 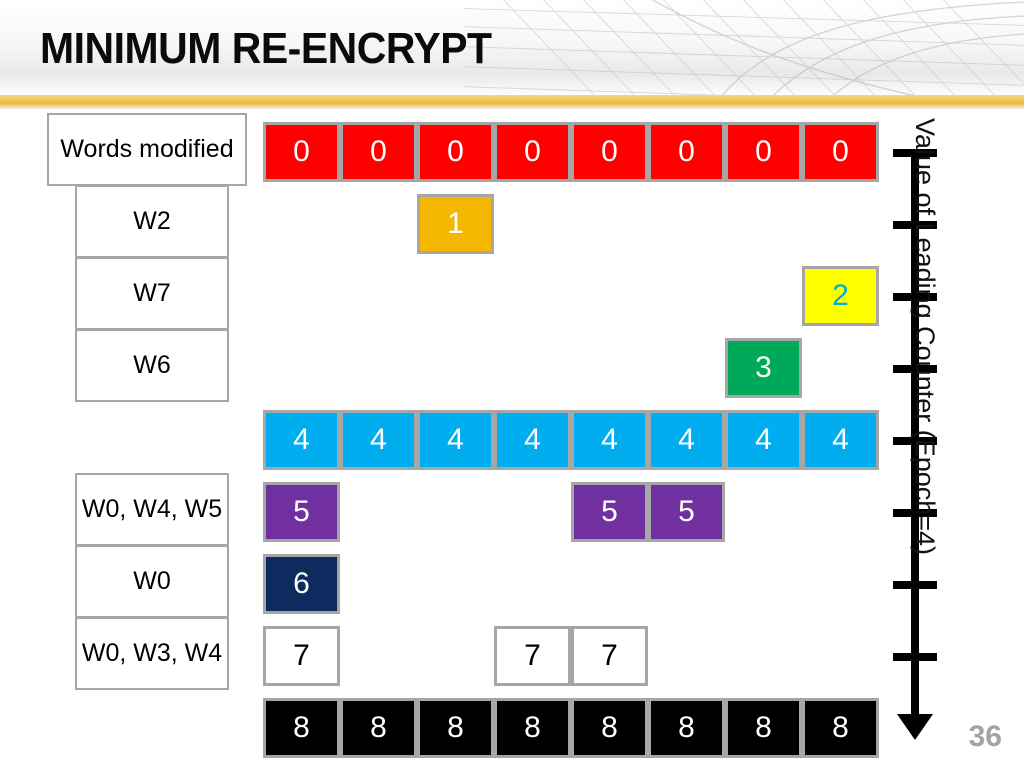 I want to click on words-modified-label: W6, so click(x=152, y=365).